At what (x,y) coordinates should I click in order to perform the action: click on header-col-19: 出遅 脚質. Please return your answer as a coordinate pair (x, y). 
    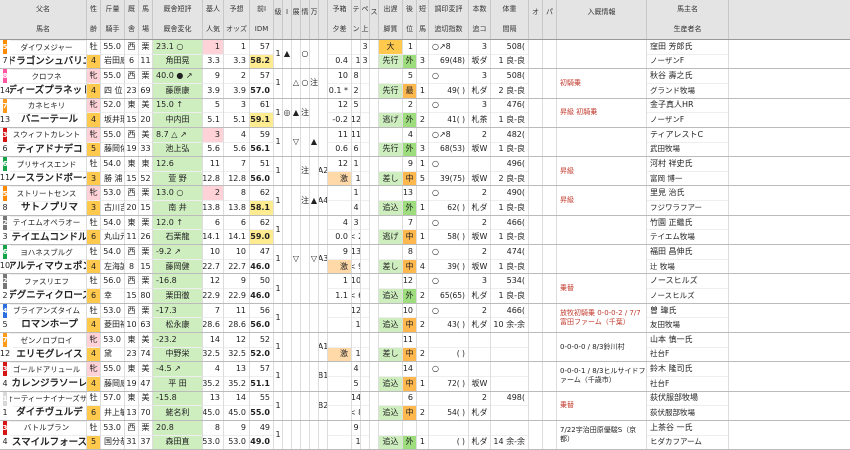
    Looking at the image, I should click on (391, 19).